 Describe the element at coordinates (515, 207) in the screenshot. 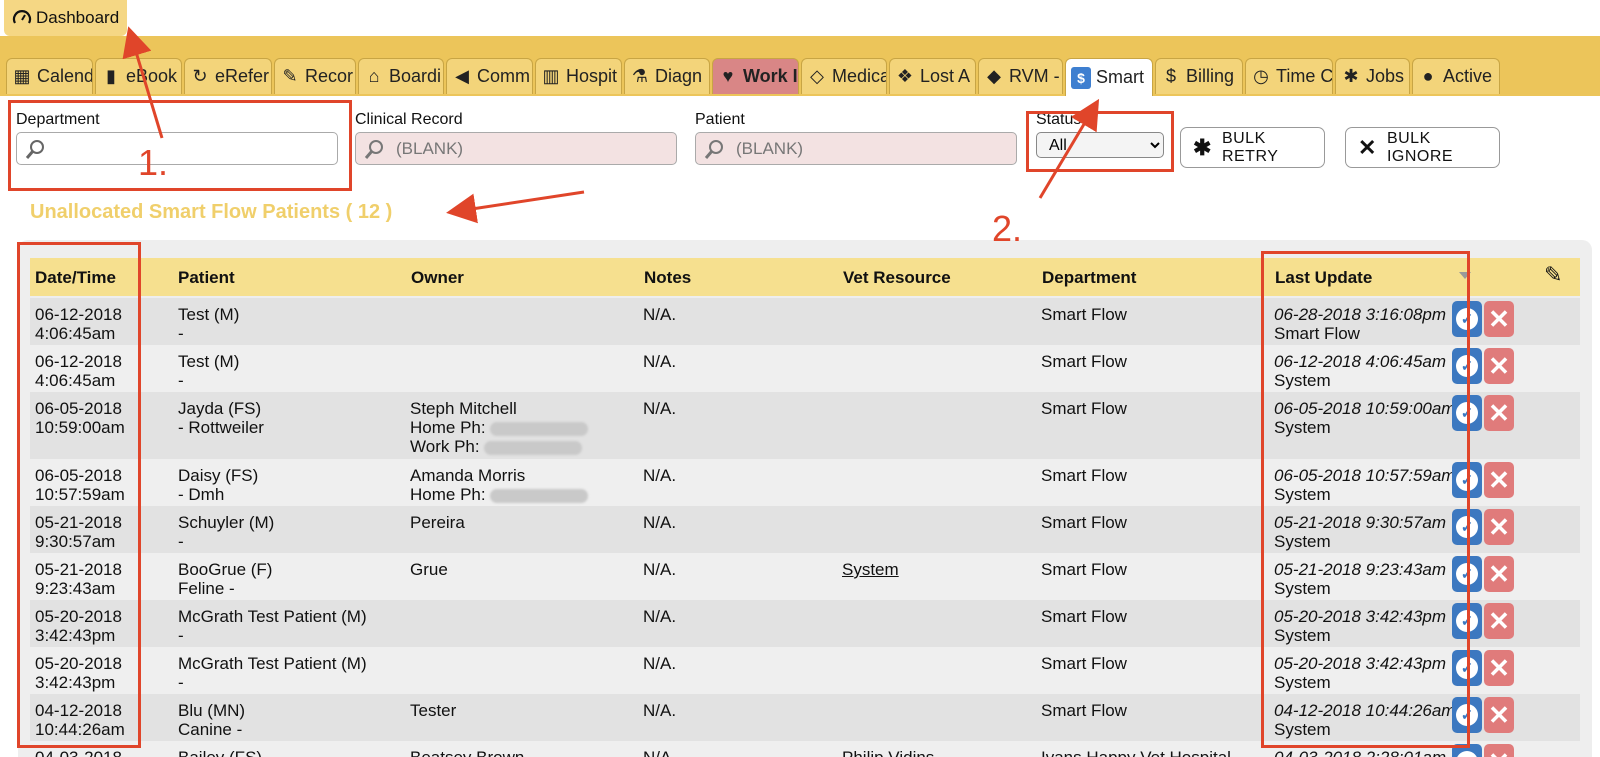

I see `arrow-to-section-title` at that location.